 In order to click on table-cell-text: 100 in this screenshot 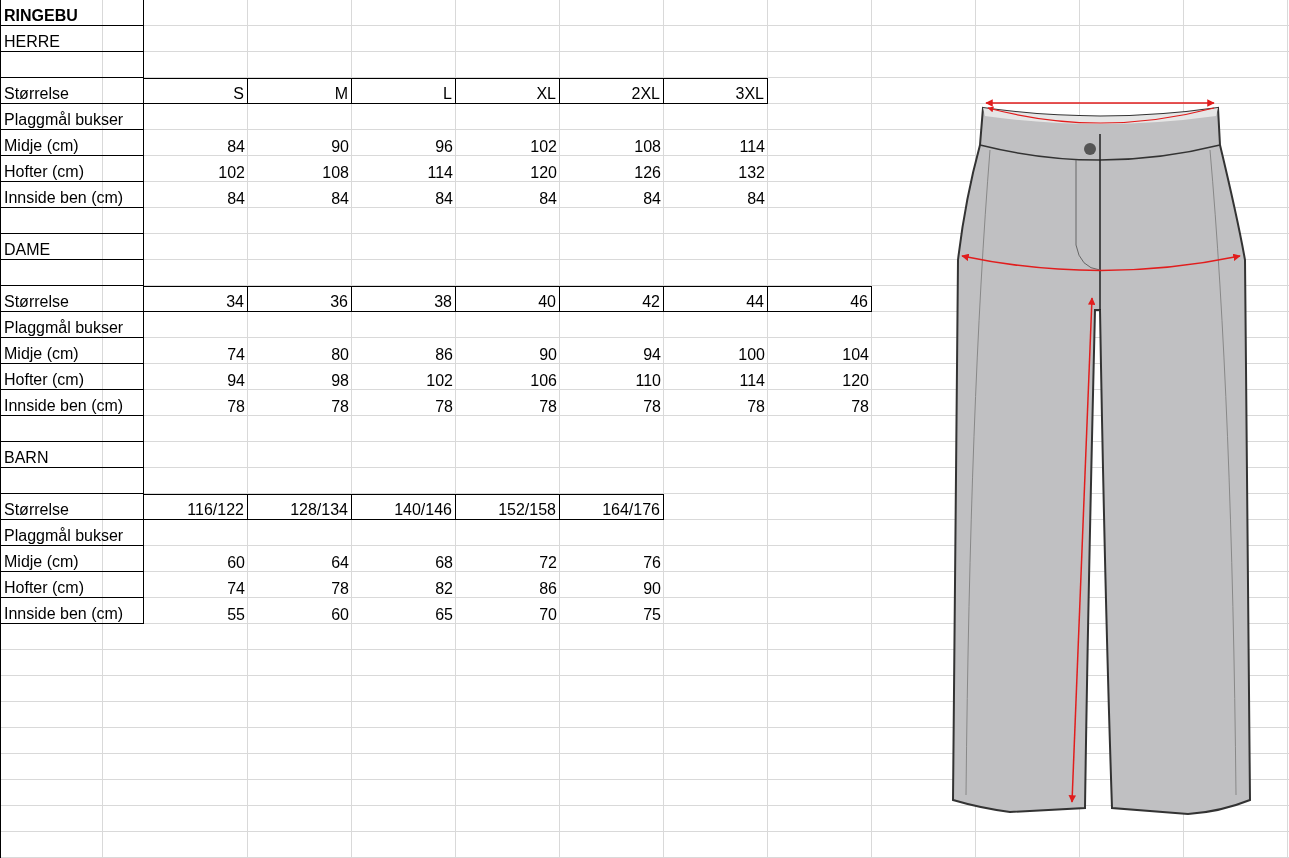, I will do `click(751, 354)`.